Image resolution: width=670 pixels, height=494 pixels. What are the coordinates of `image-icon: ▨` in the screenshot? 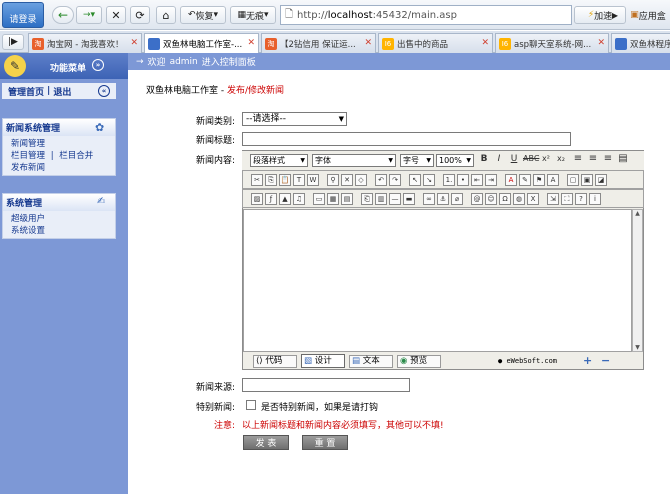 It's located at (257, 199).